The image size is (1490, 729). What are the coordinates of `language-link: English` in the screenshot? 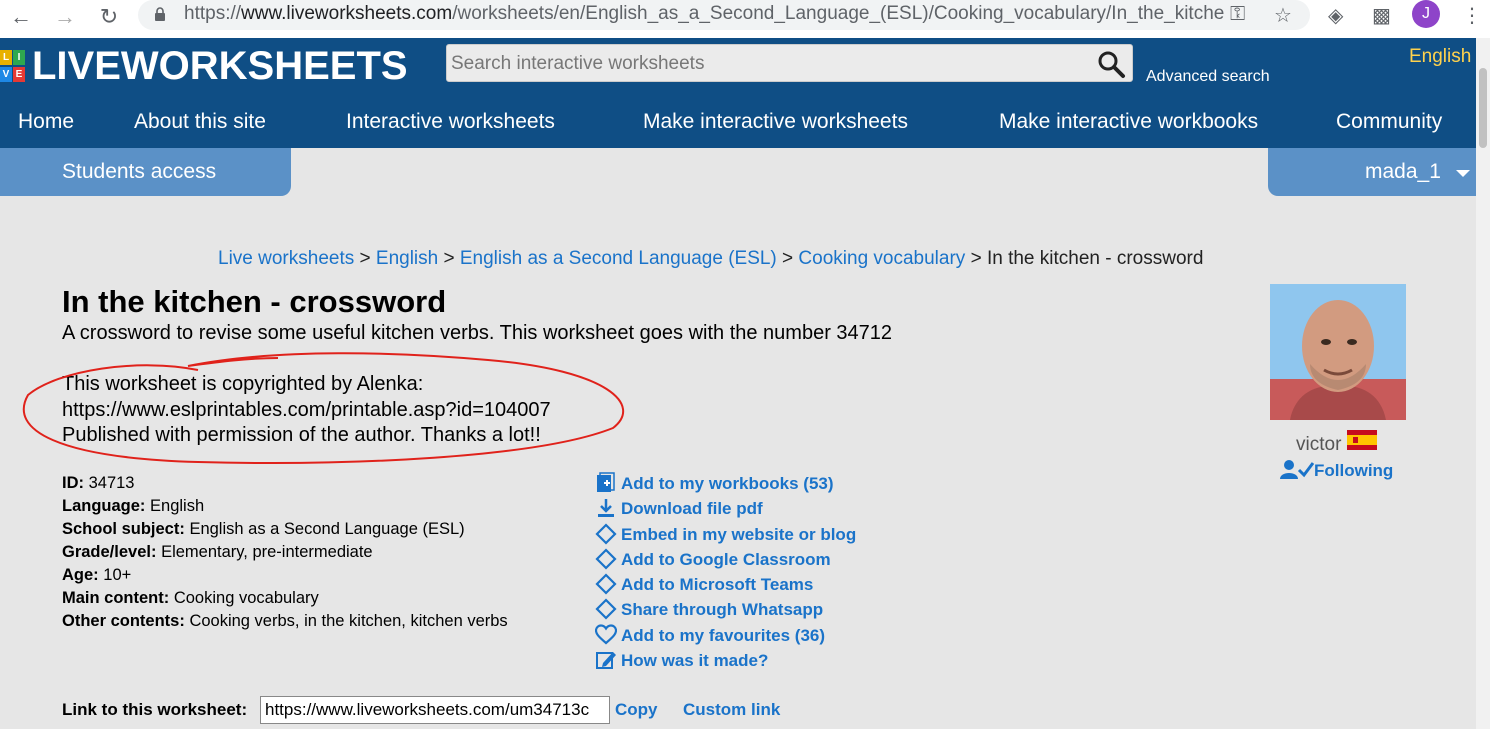 It's located at (1440, 57).